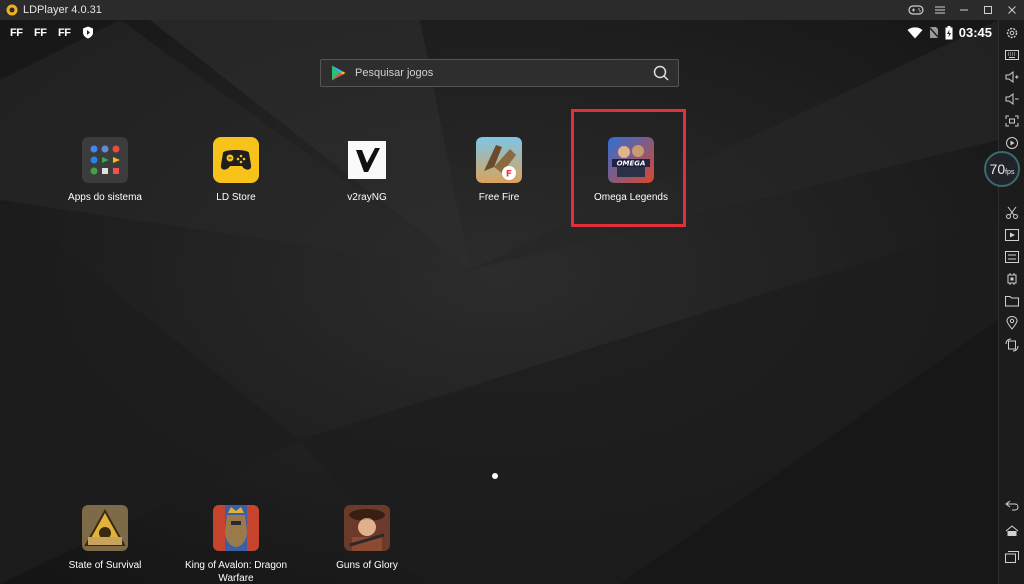 The width and height of the screenshot is (1024, 584). I want to click on sync-icon, so click(1012, 257).